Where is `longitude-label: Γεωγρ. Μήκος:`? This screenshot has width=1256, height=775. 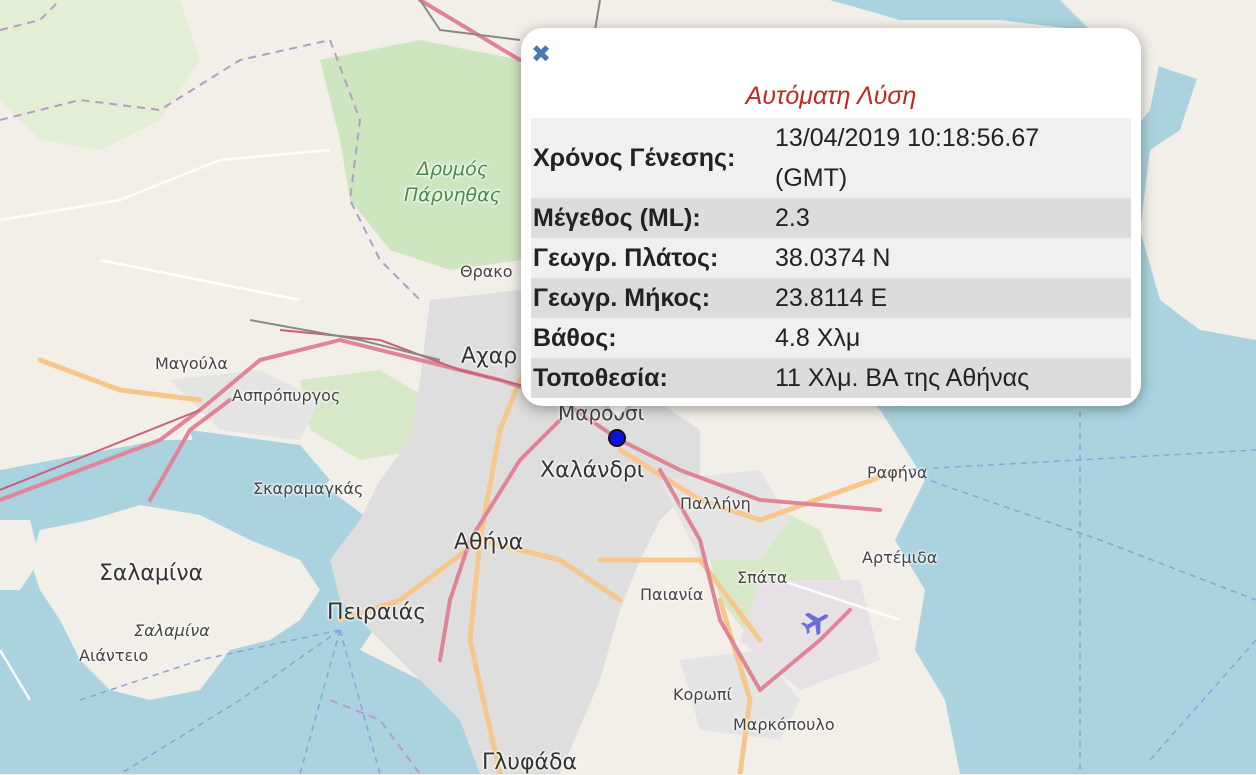
longitude-label: Γεωγρ. Μήκος: is located at coordinates (622, 298).